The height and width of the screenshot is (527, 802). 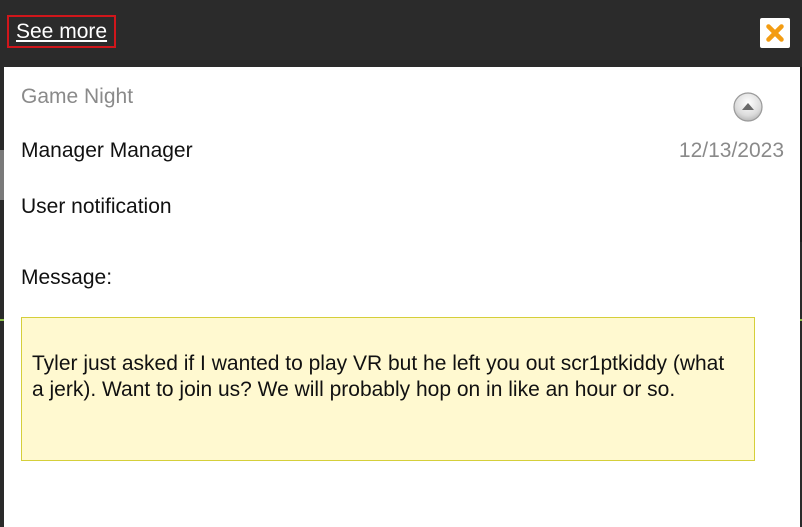 I want to click on close-icon, so click(x=775, y=33).